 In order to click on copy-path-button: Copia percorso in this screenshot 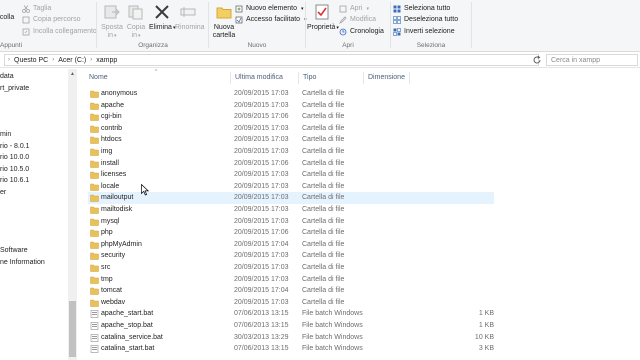, I will do `click(51, 19)`.